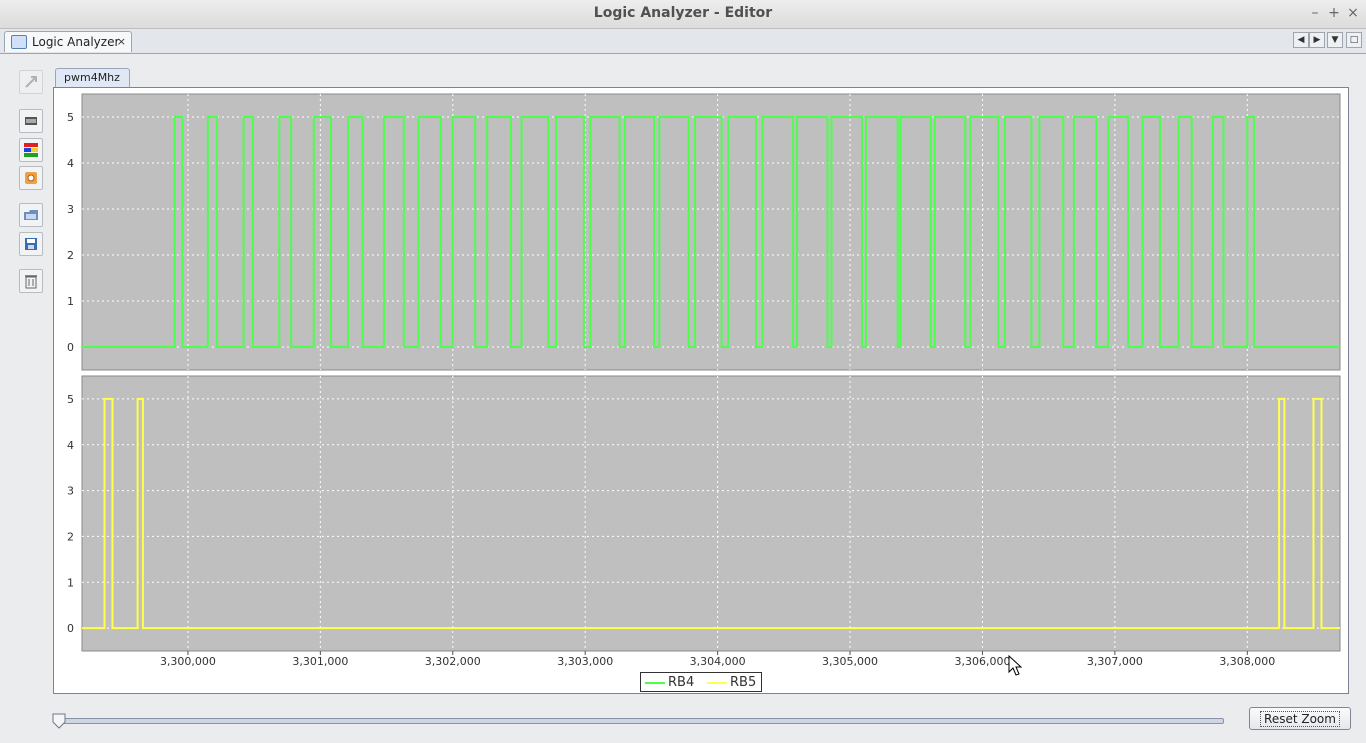  I want to click on x-tick-label: 3,302,000, so click(453, 661).